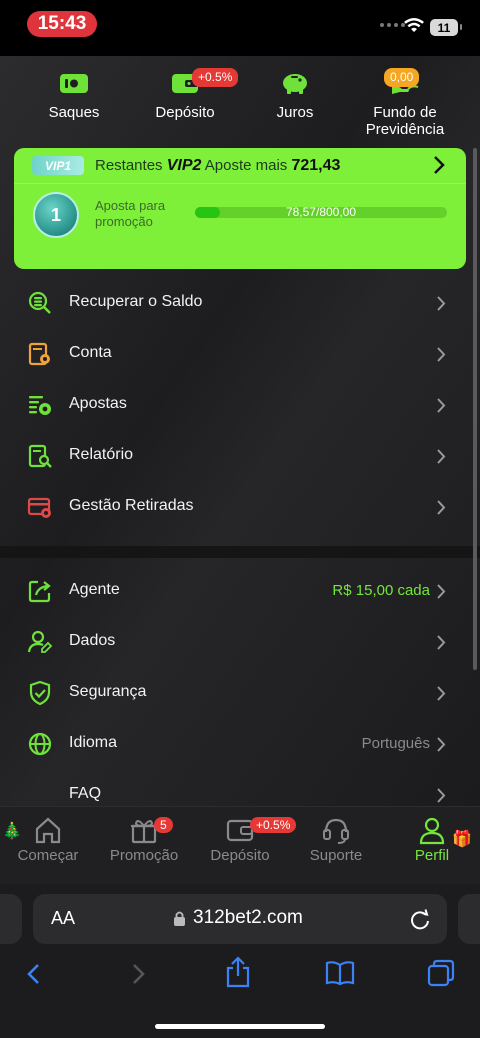  I want to click on status-time: 15:43, so click(62, 24).